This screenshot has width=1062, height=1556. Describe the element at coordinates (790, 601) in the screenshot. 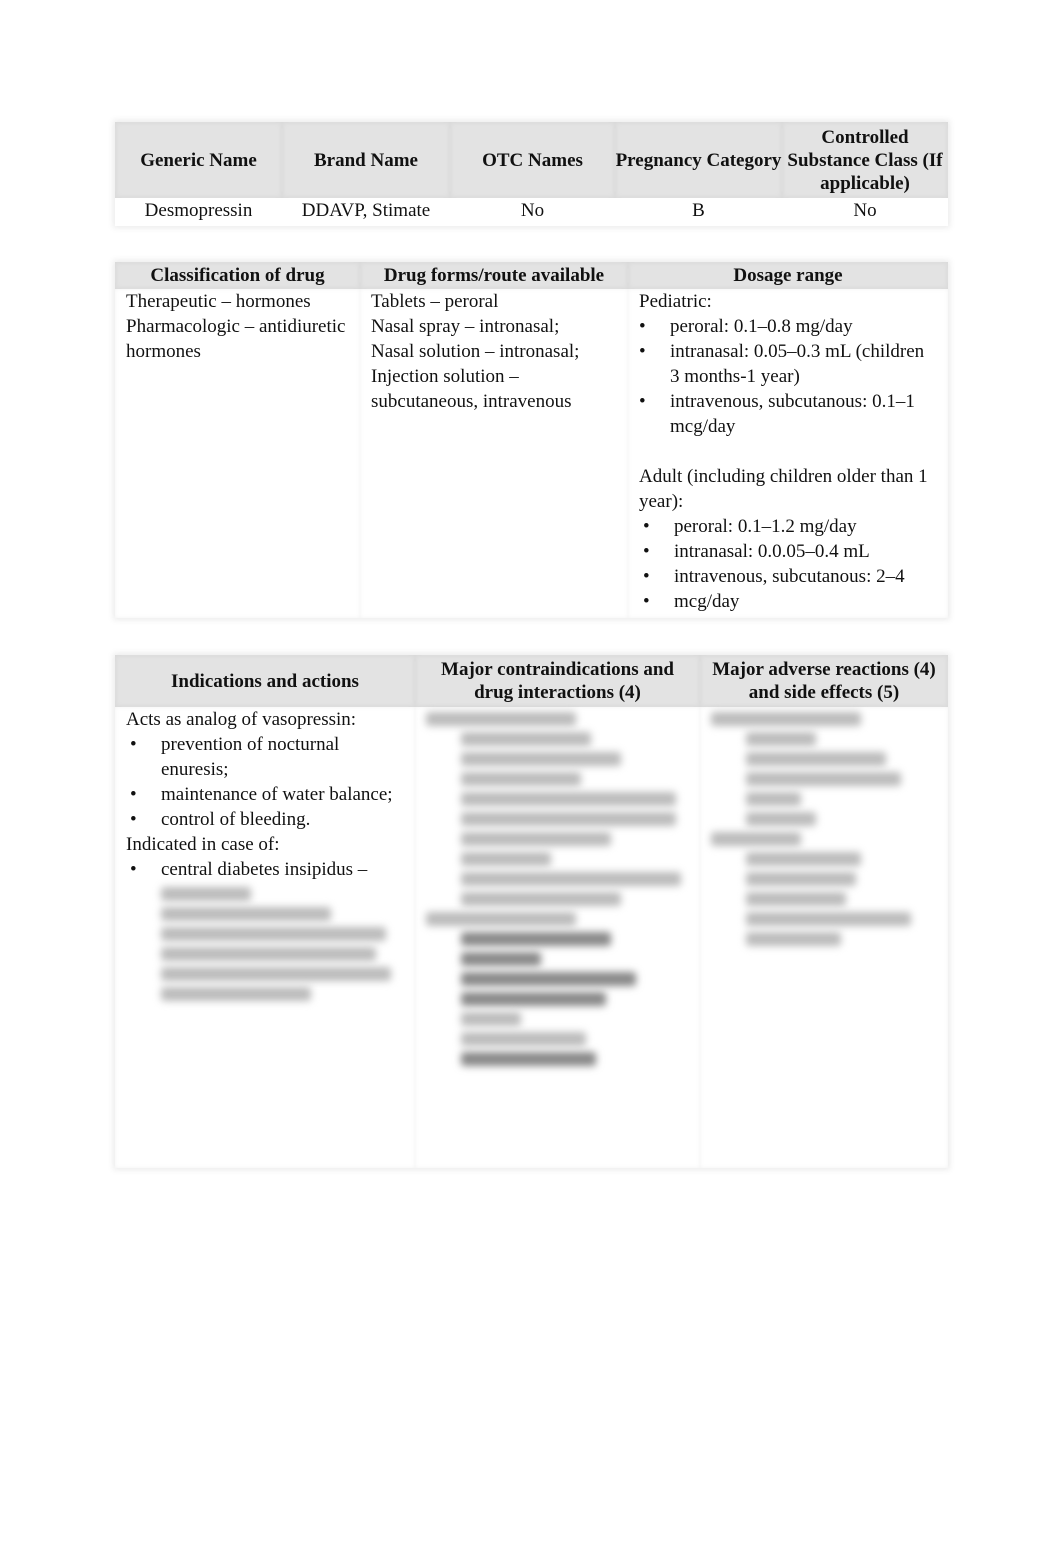

I see `list-item: mcg/day` at that location.